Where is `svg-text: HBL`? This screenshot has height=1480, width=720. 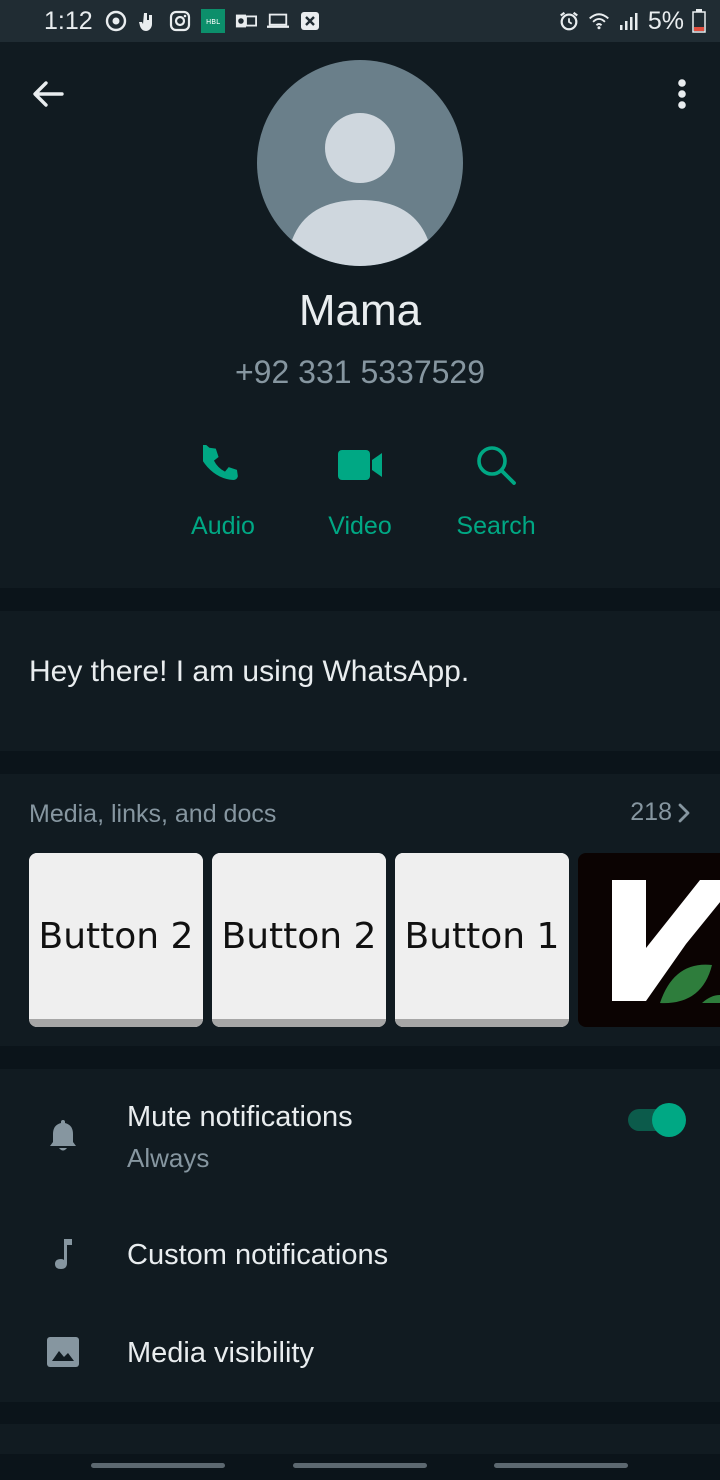 svg-text: HBL is located at coordinates (213, 22).